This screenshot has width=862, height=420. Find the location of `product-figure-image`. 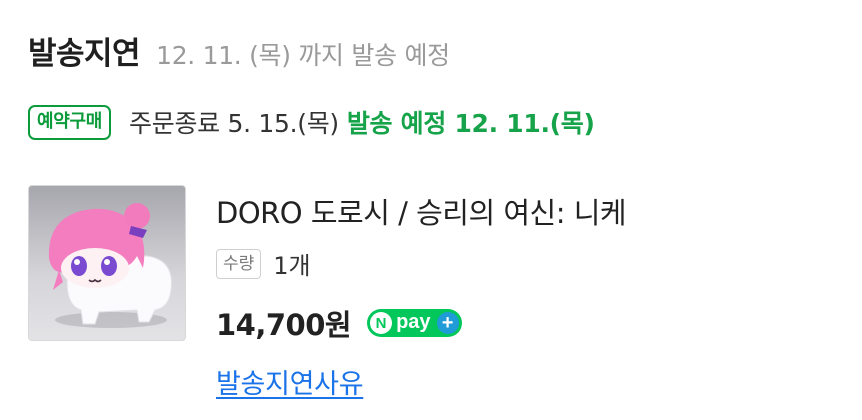

product-figure-image is located at coordinates (110, 265).